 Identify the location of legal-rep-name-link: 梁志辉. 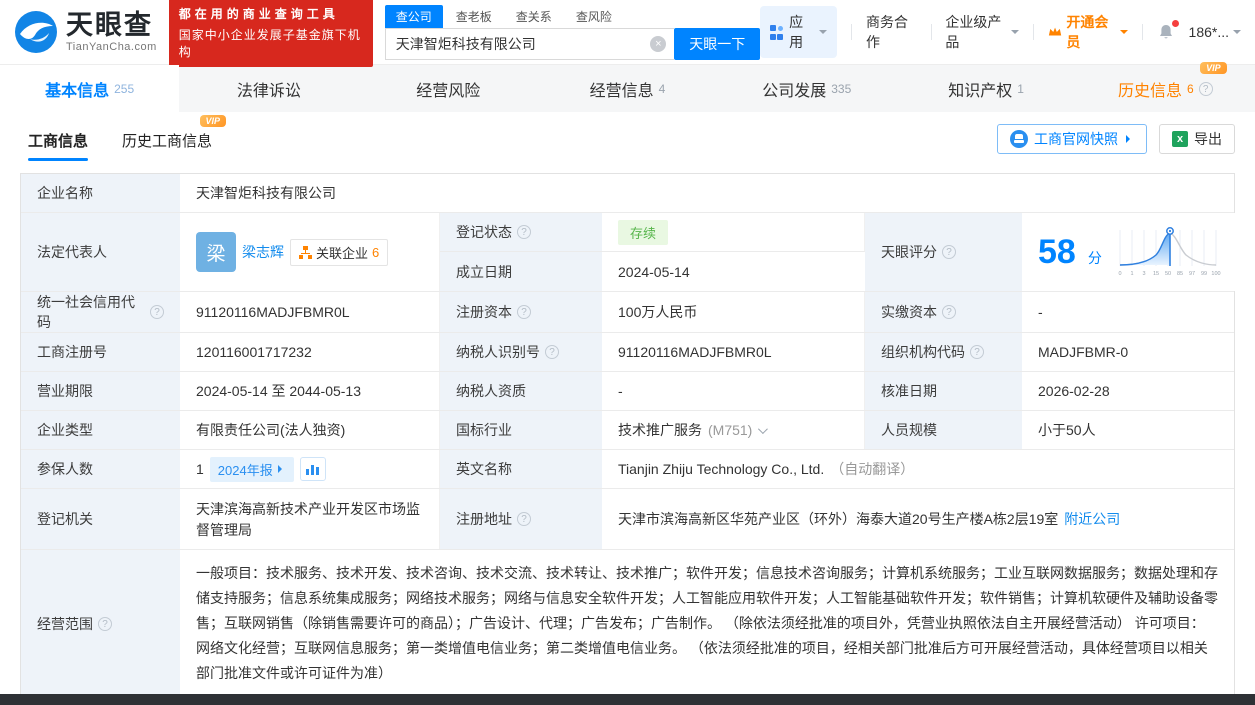
(263, 252).